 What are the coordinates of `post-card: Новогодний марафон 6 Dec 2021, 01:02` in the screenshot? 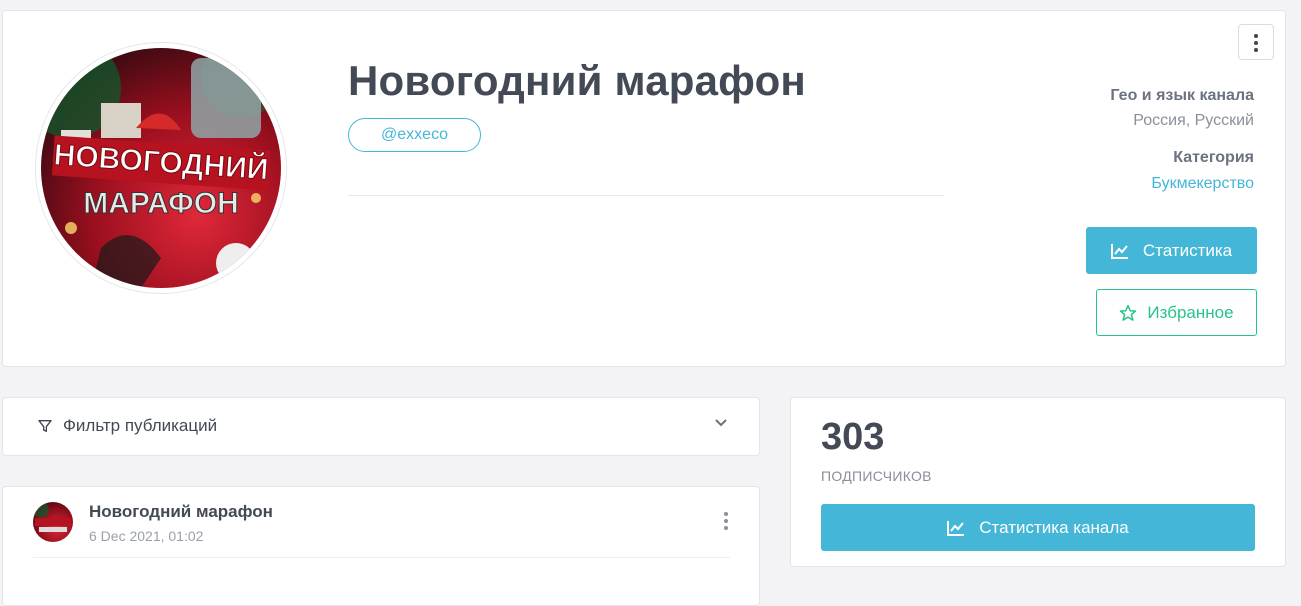 It's located at (381, 546).